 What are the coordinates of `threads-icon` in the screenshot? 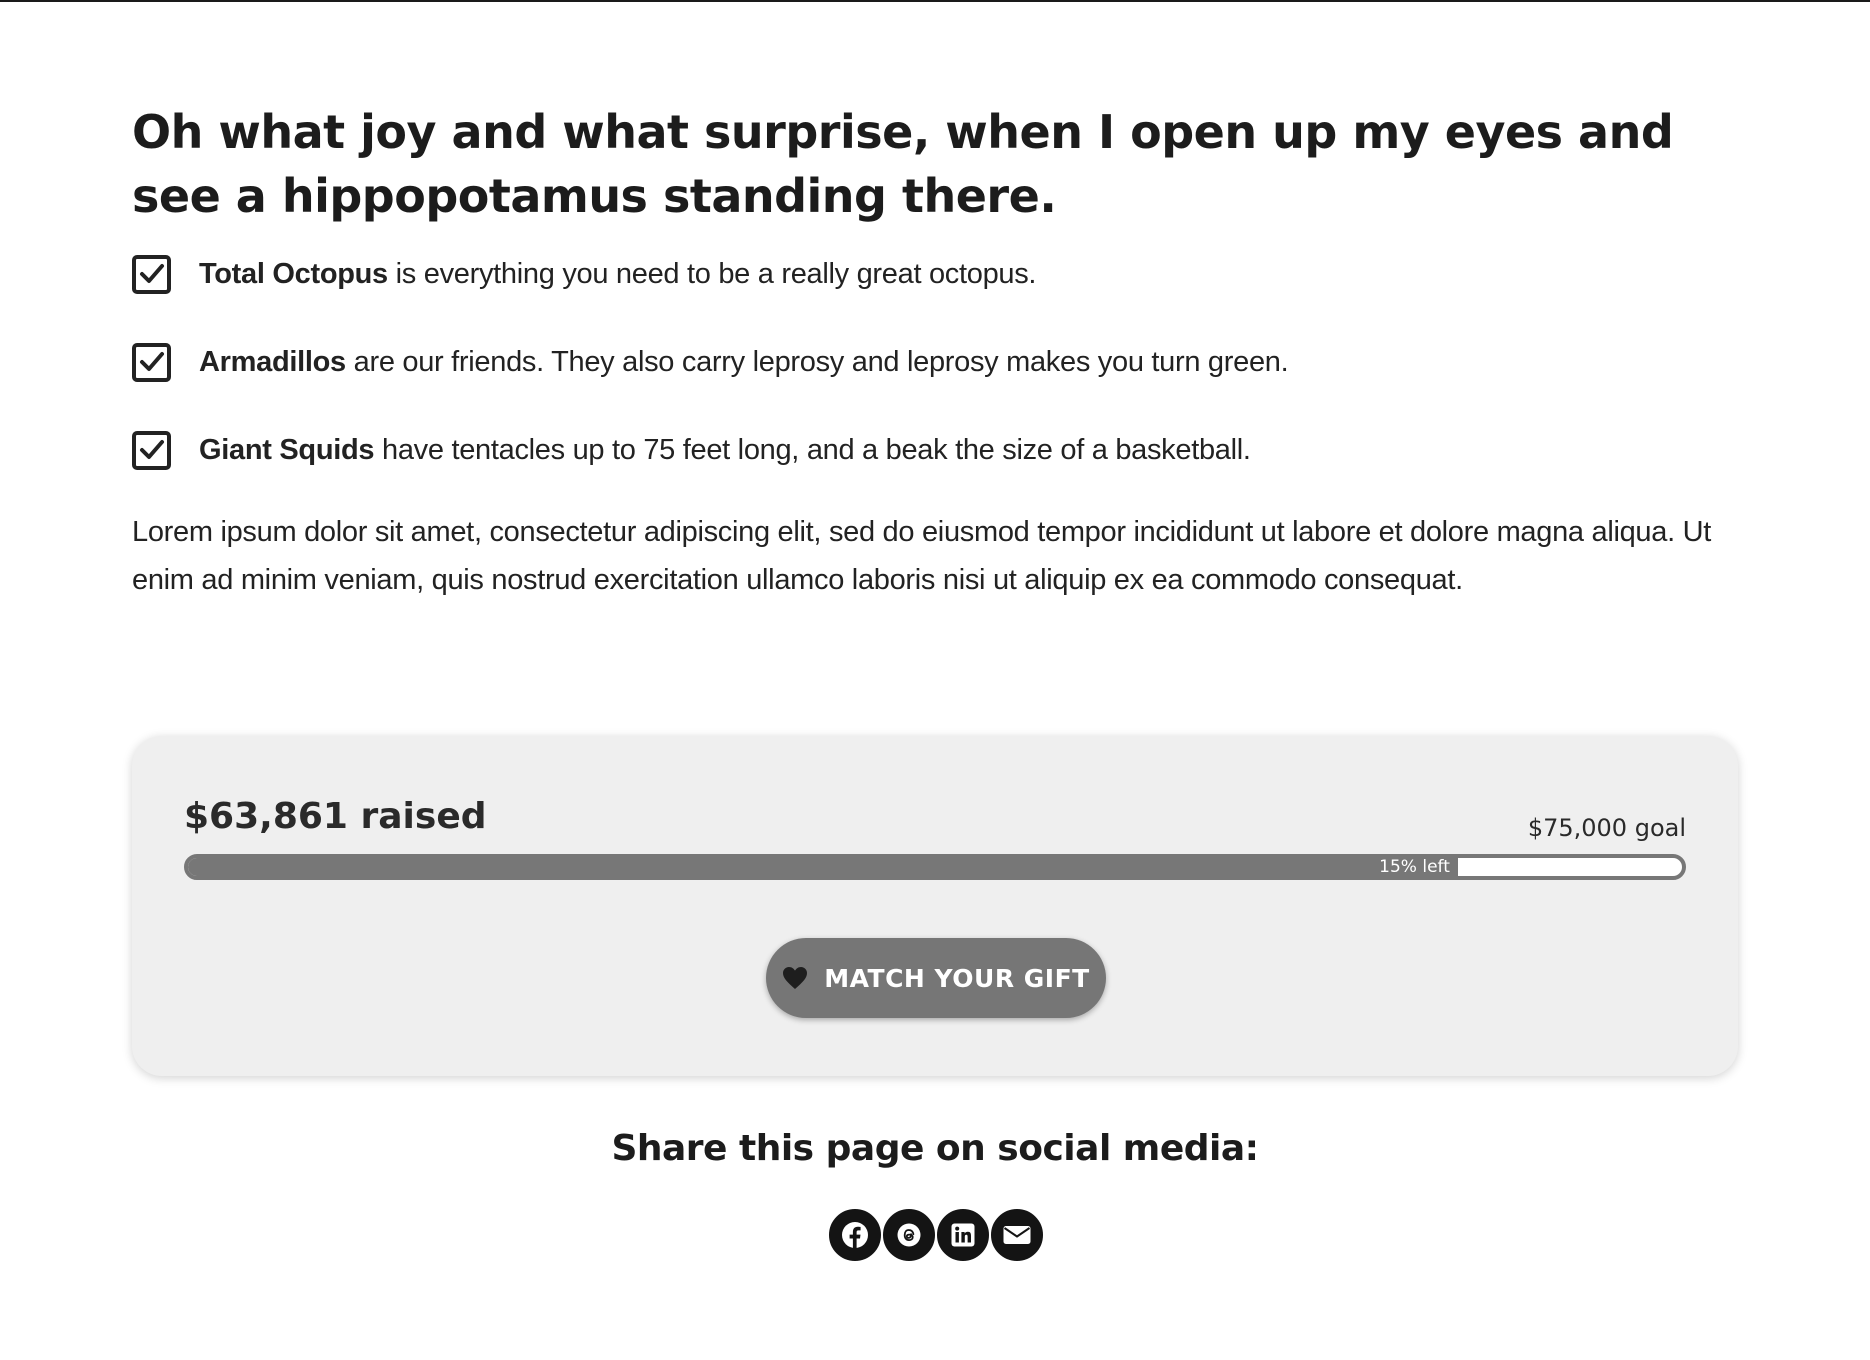 It's located at (909, 1235).